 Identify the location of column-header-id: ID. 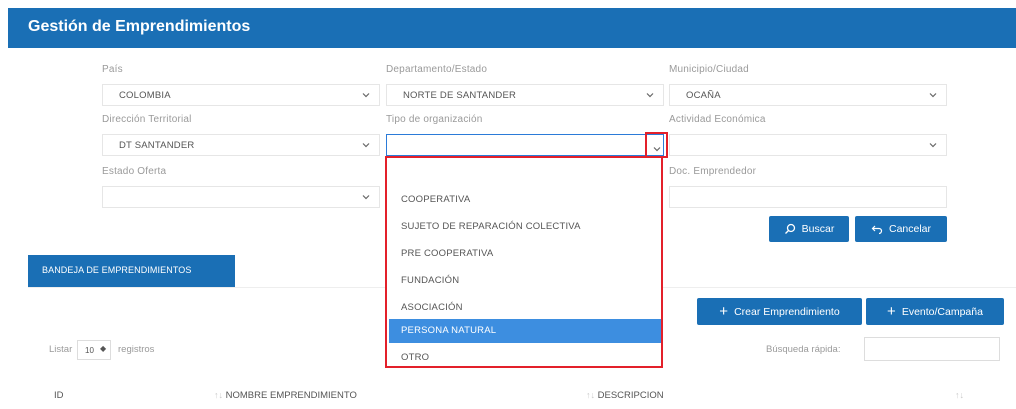
(59, 399).